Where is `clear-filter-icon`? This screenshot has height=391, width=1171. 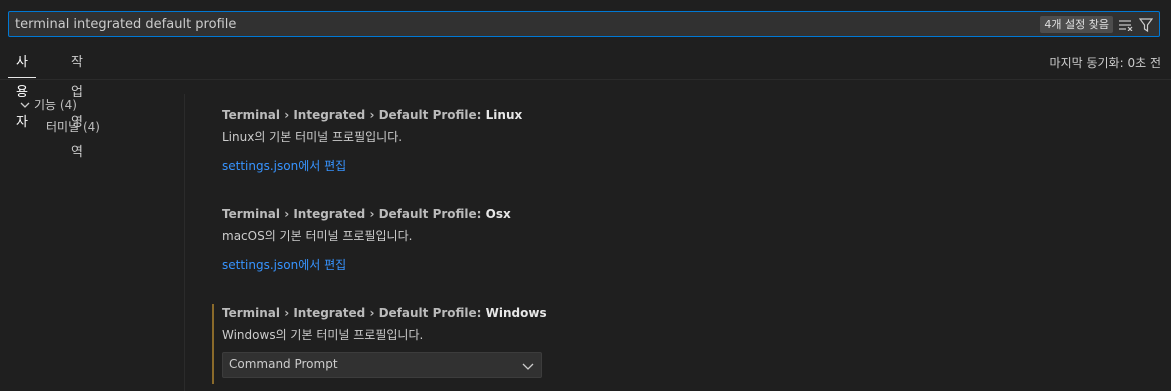
clear-filter-icon is located at coordinates (1126, 25).